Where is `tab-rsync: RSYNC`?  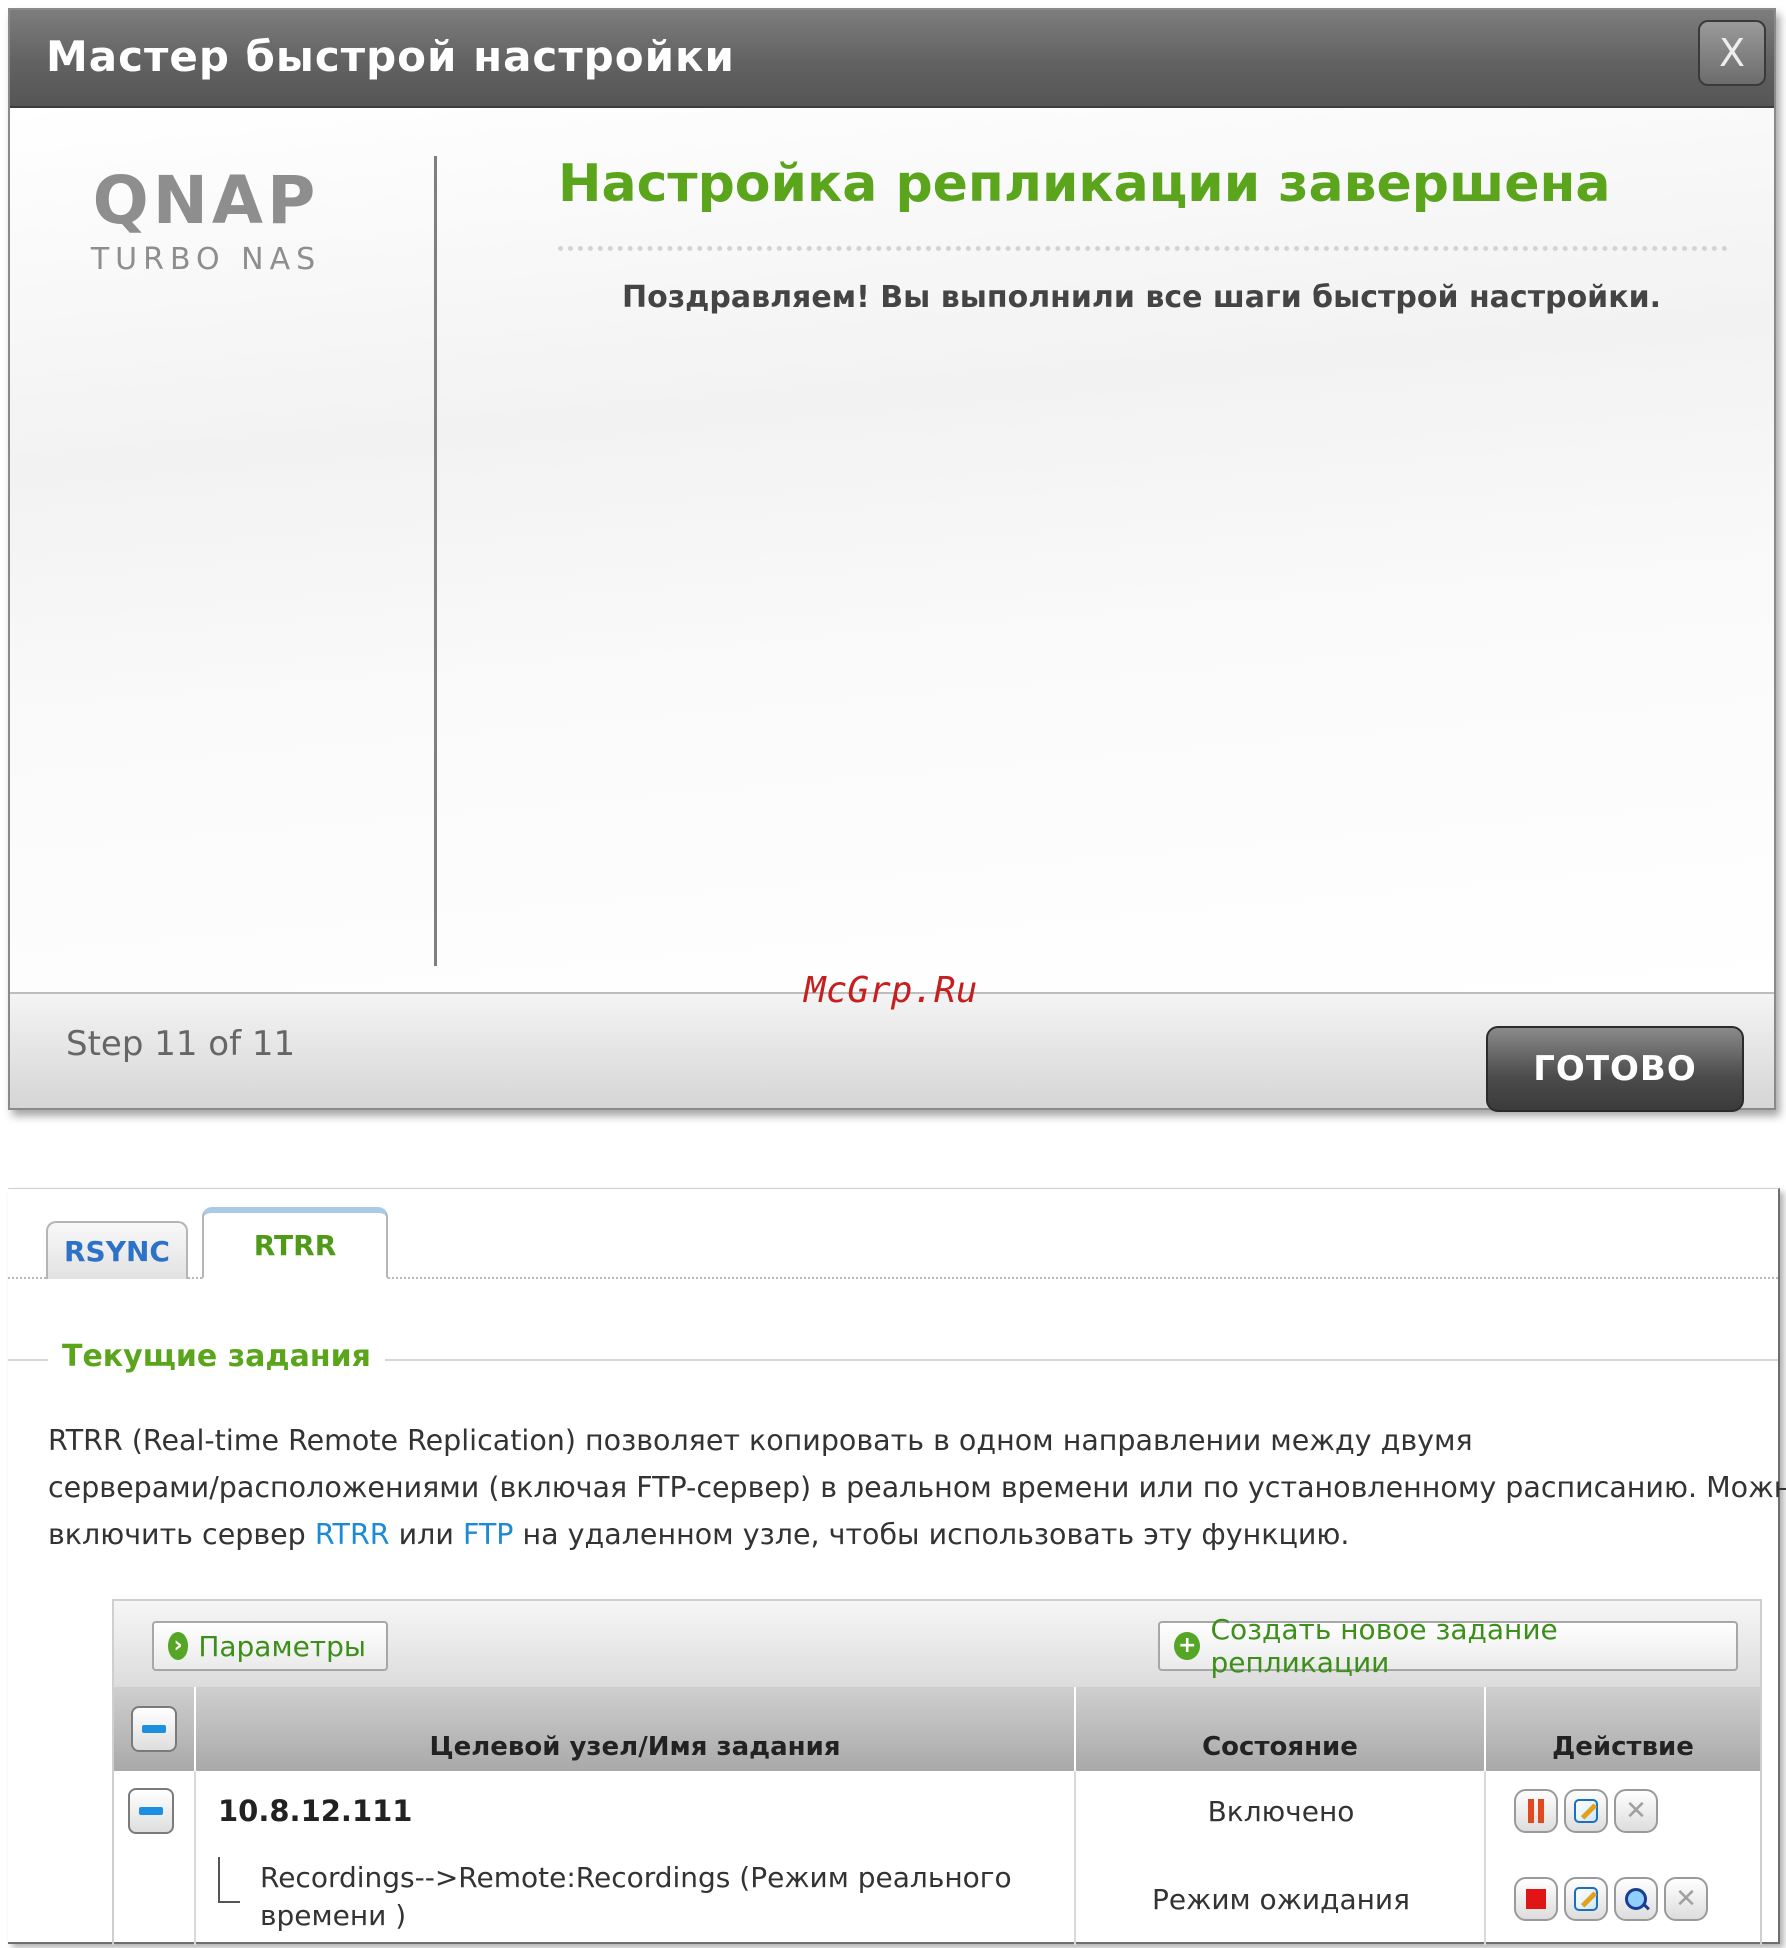 tab-rsync: RSYNC is located at coordinates (117, 1250).